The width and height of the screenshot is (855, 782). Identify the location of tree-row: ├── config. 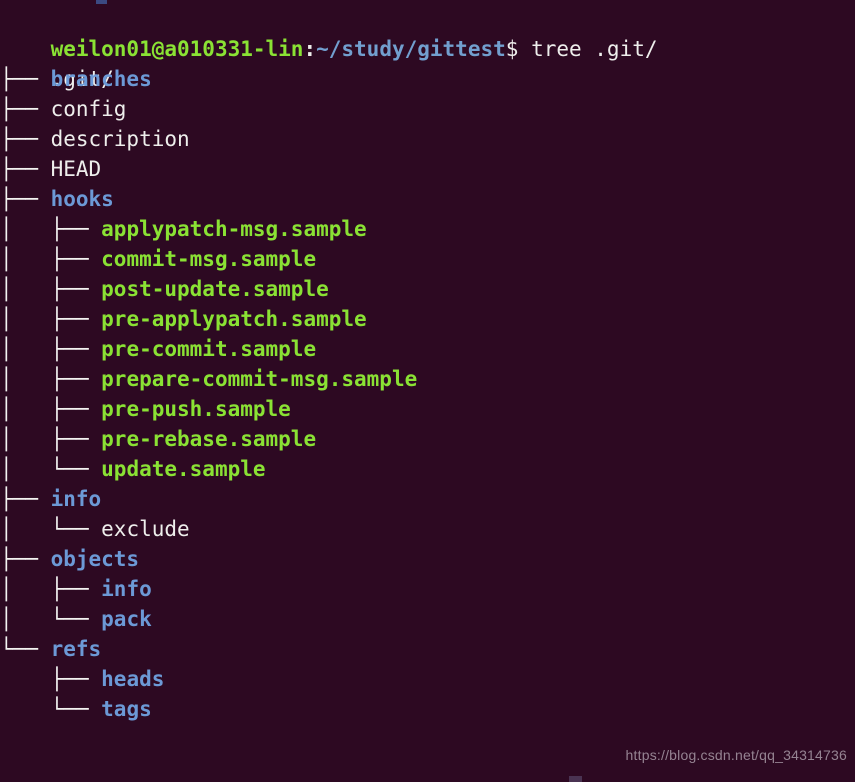
(63, 109).